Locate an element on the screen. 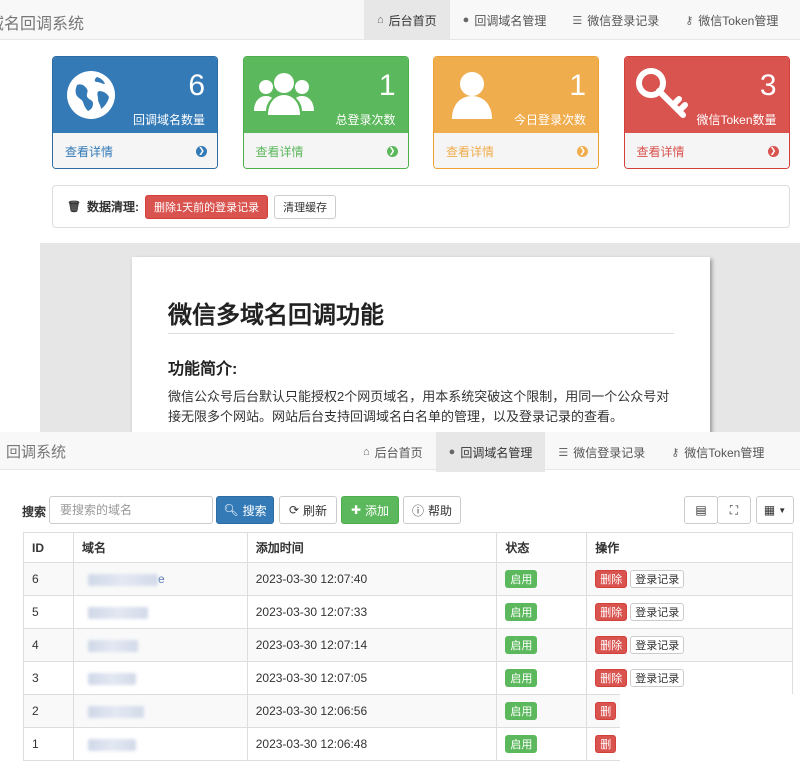 The width and height of the screenshot is (800, 772). table-row: 5 2023-03-30 12:07:33 启用 删除 登录记录 is located at coordinates (408, 612).